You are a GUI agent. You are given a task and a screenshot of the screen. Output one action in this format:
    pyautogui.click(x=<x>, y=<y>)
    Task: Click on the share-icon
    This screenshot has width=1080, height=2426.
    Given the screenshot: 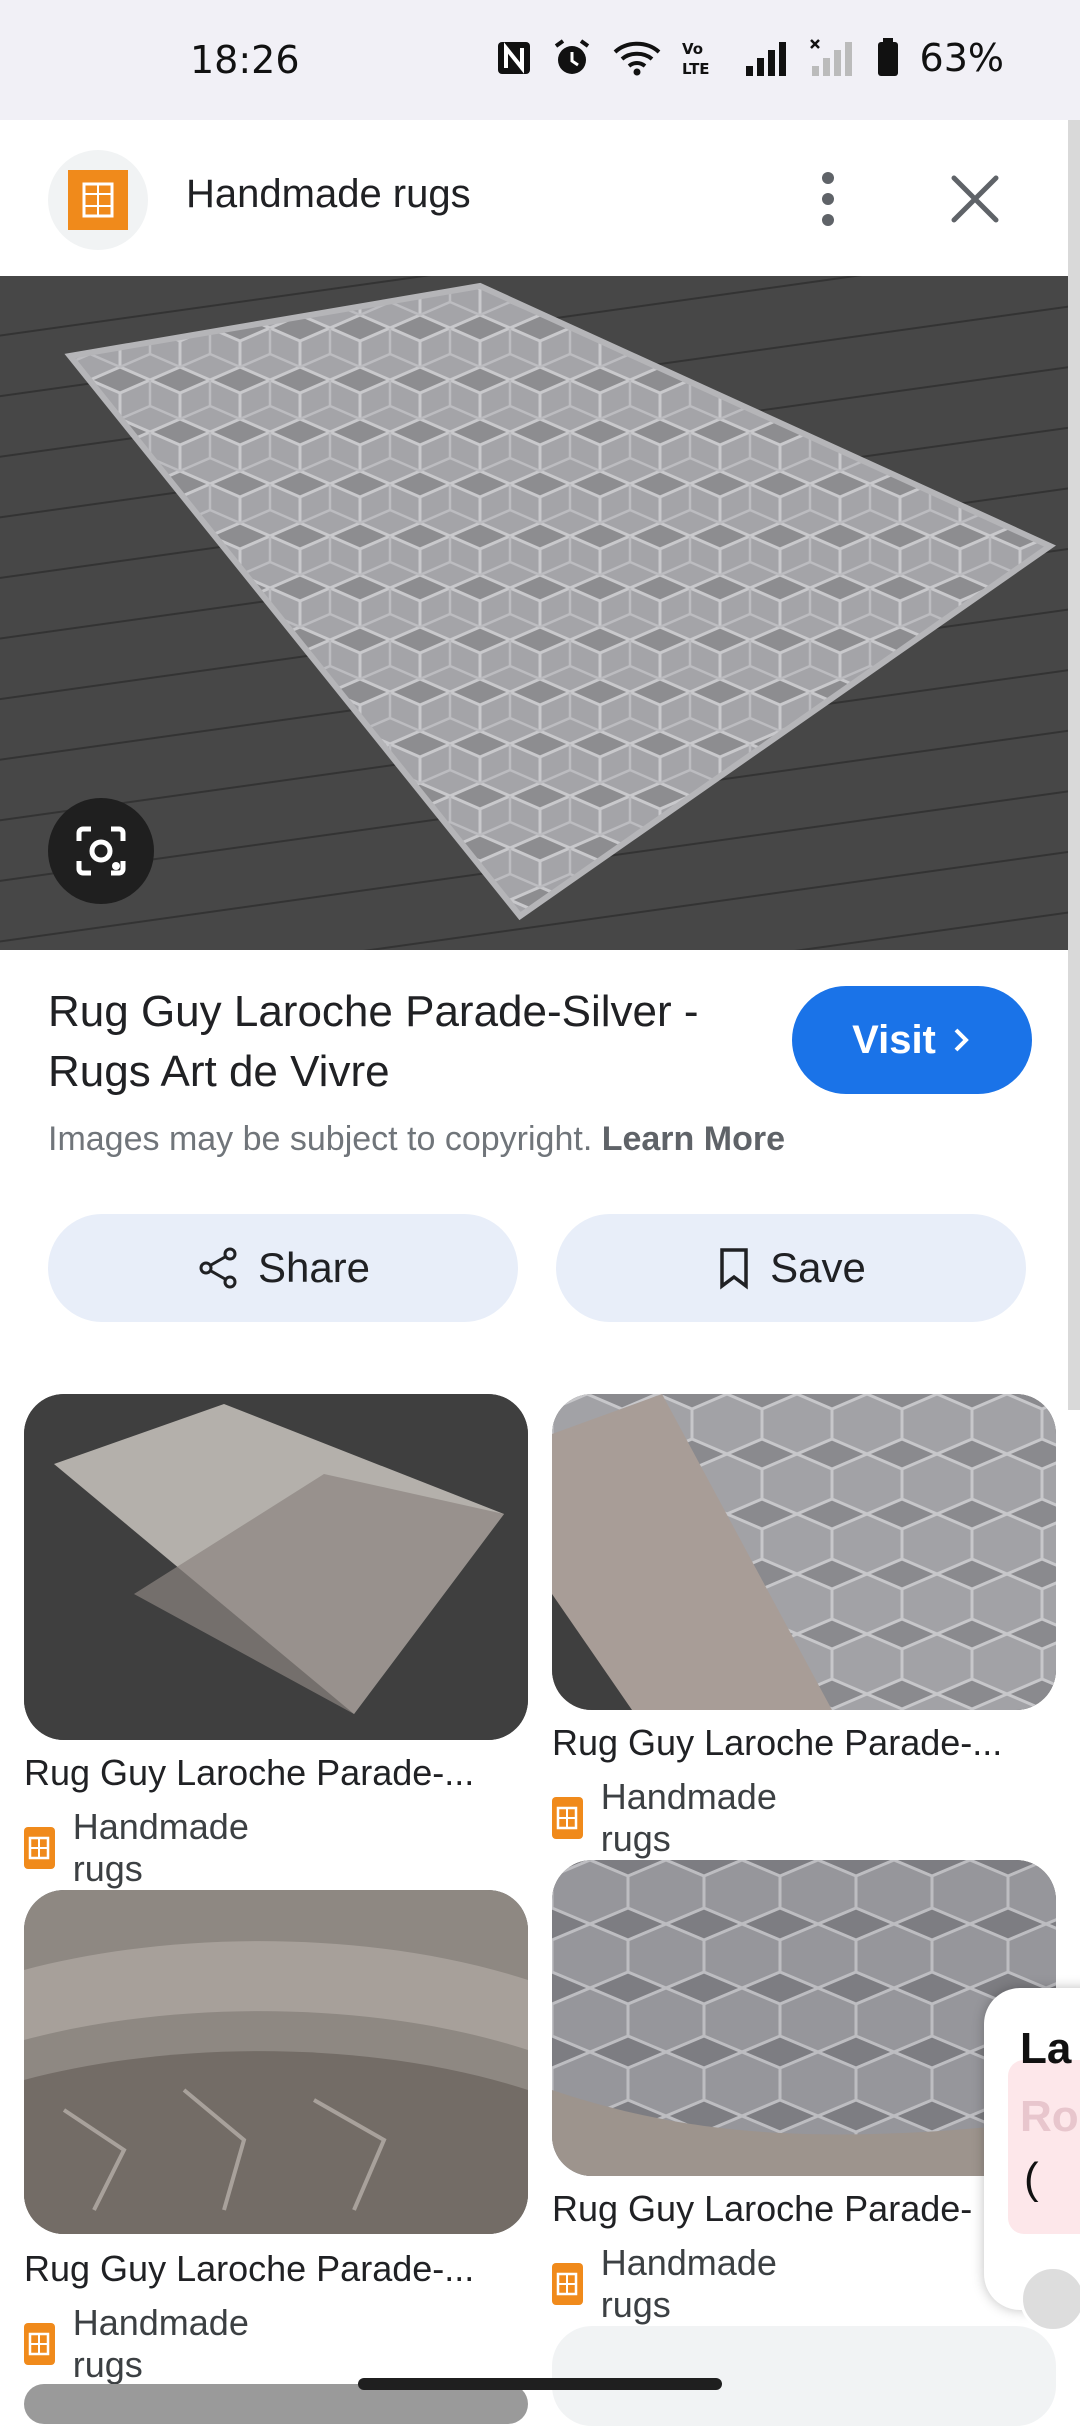 What is the action you would take?
    pyautogui.click(x=218, y=1268)
    